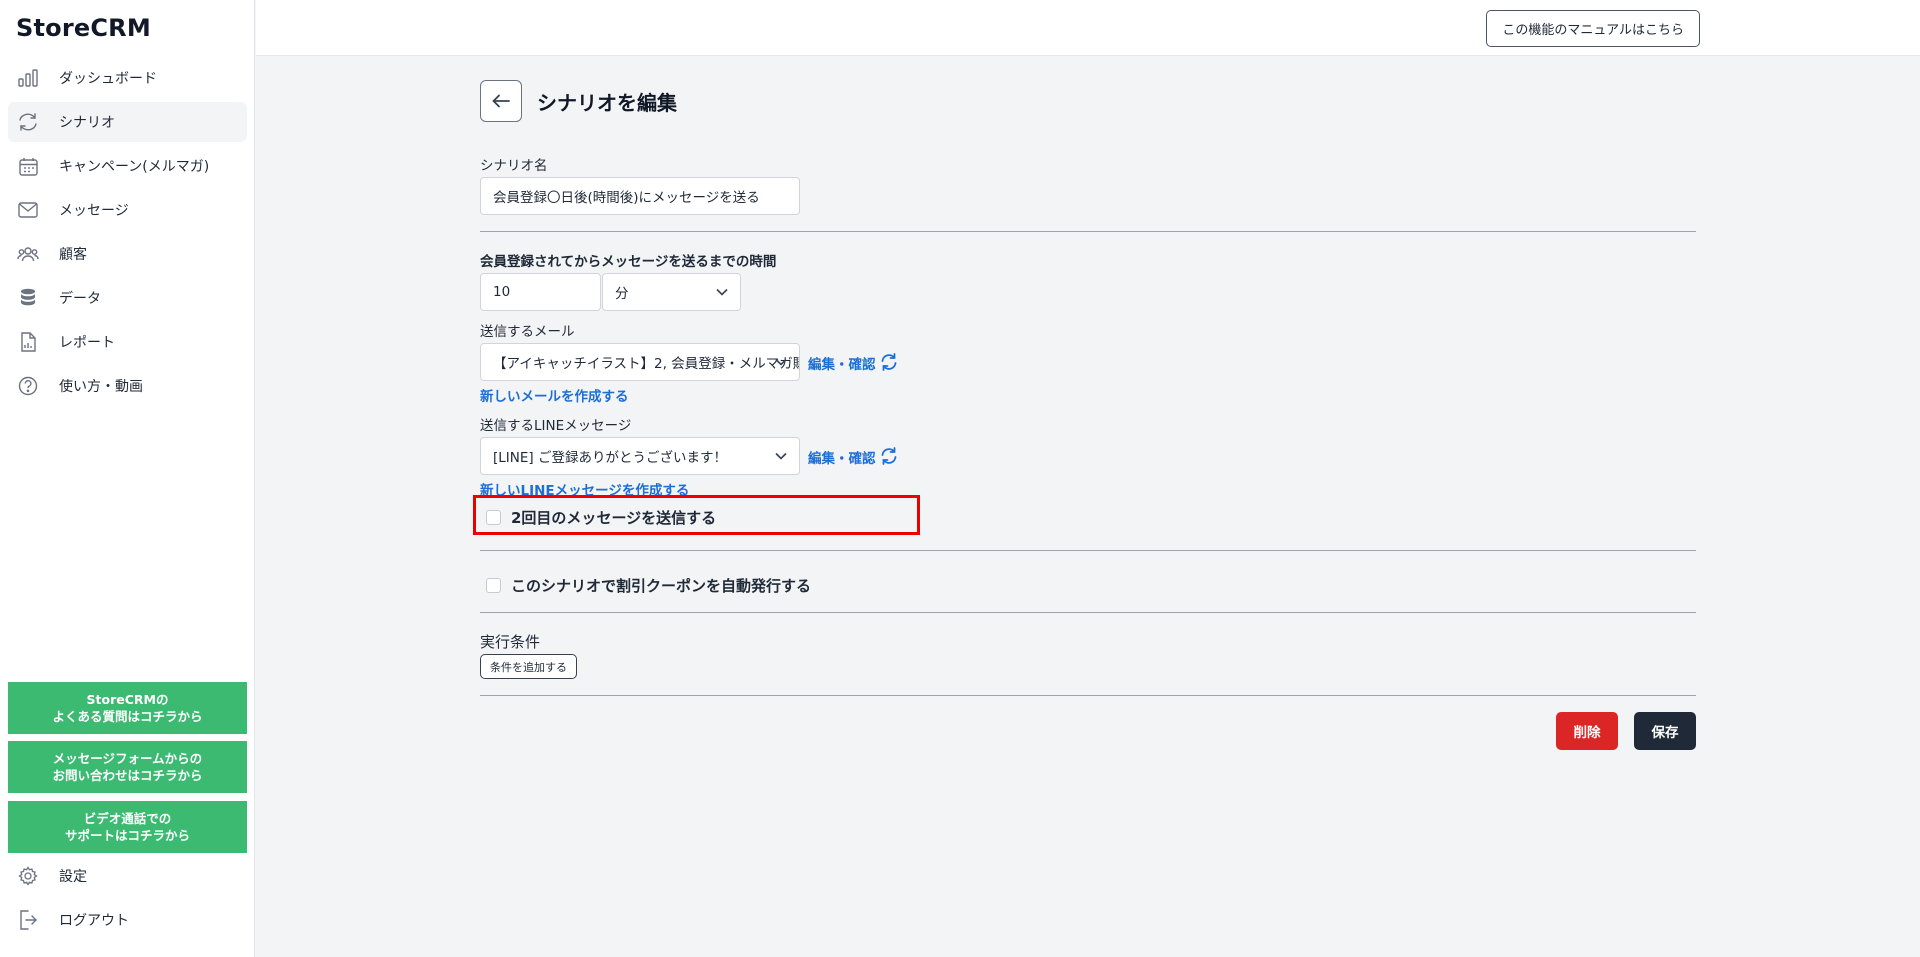 Image resolution: width=1920 pixels, height=957 pixels. What do you see at coordinates (28, 78) in the screenshot?
I see `bar-chart-icon` at bounding box center [28, 78].